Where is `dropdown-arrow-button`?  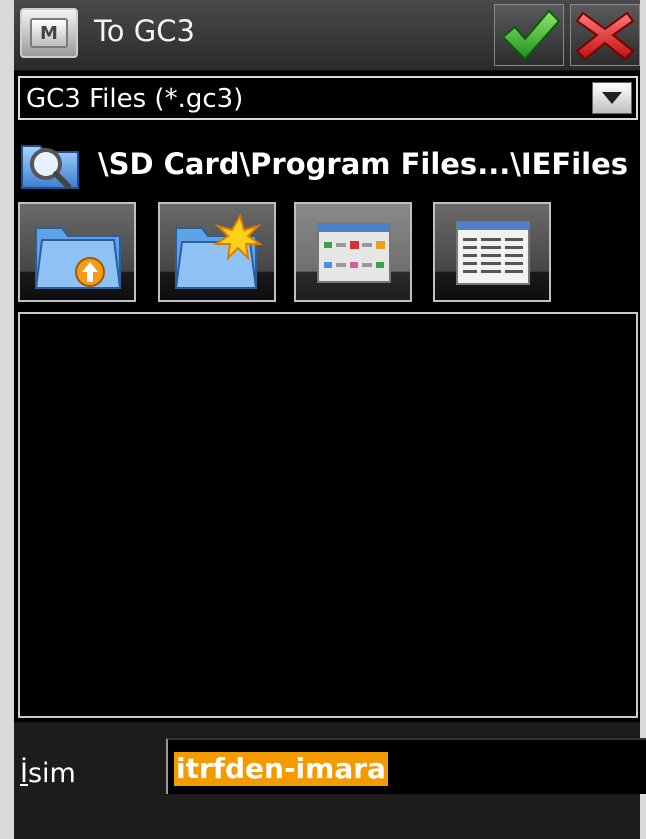
dropdown-arrow-button is located at coordinates (612, 98).